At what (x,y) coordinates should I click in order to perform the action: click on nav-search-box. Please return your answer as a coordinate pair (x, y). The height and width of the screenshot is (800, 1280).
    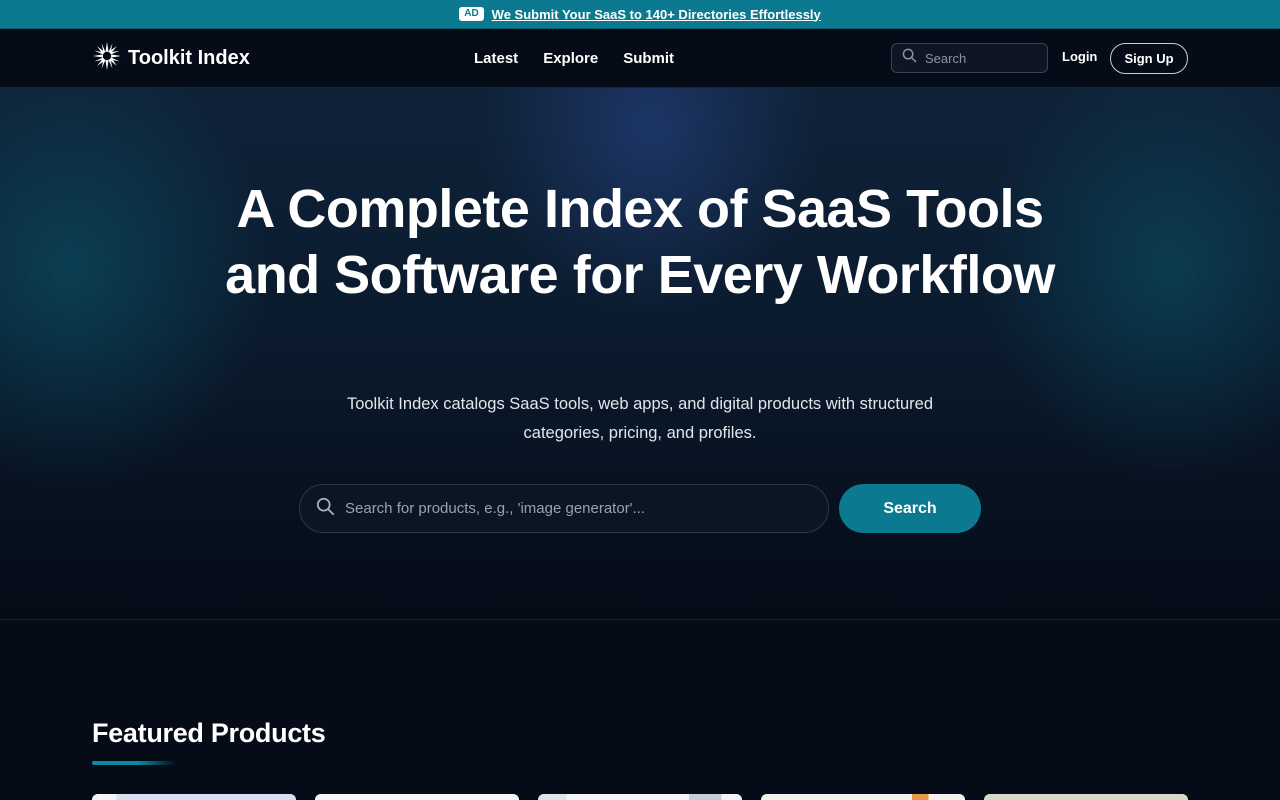
    Looking at the image, I should click on (969, 58).